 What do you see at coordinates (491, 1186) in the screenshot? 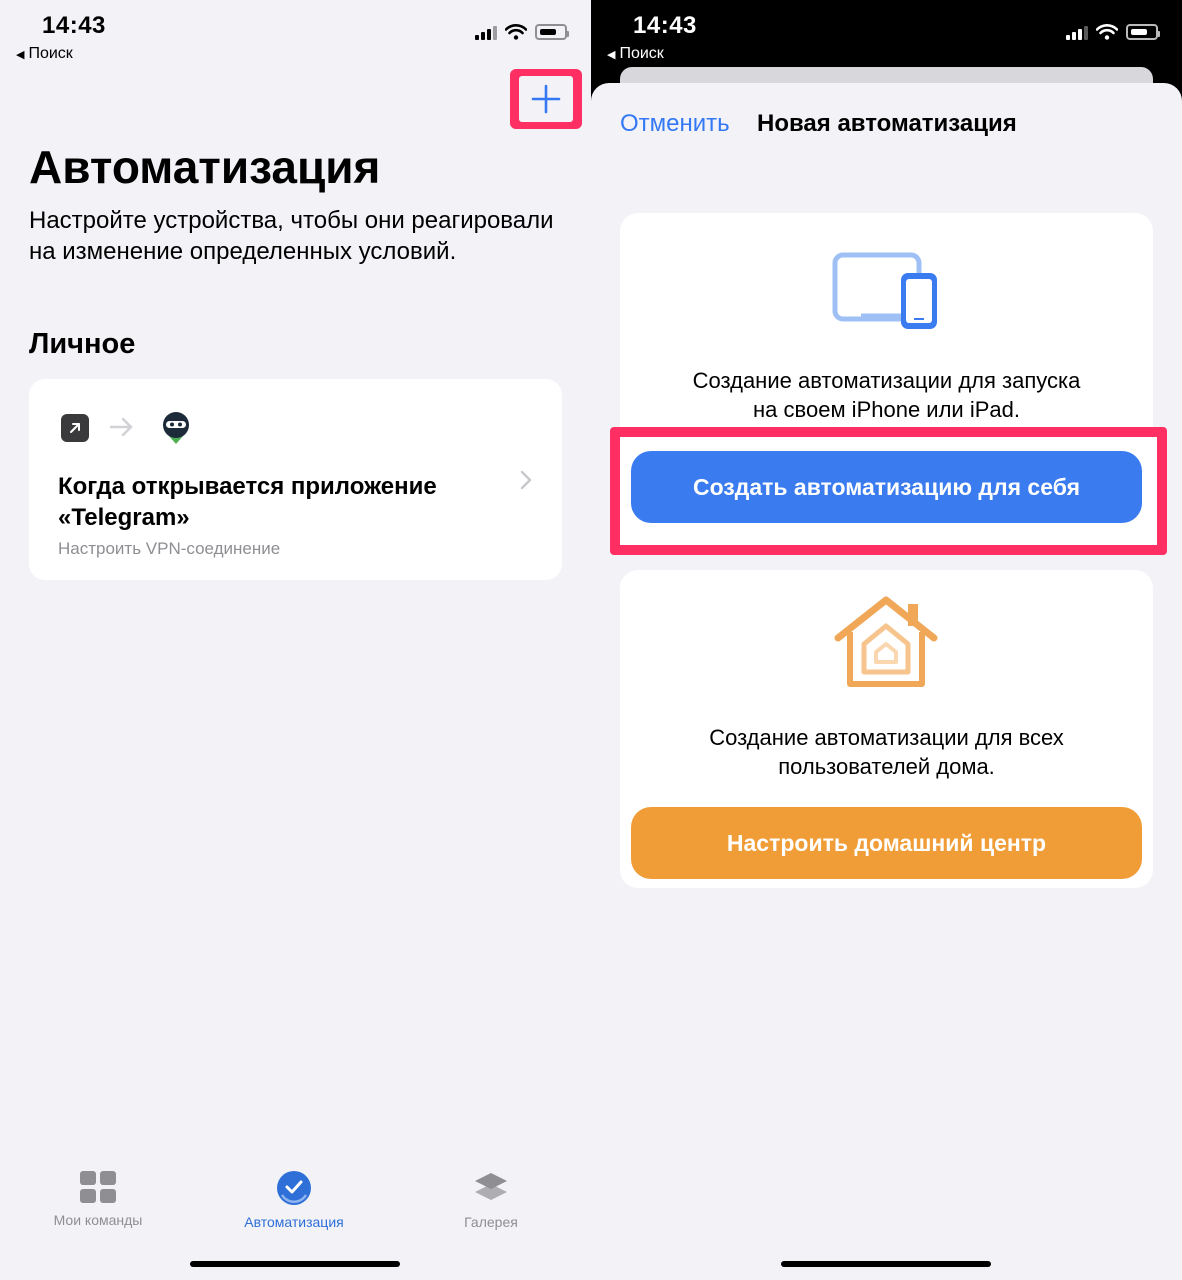
I see `layers-icon` at bounding box center [491, 1186].